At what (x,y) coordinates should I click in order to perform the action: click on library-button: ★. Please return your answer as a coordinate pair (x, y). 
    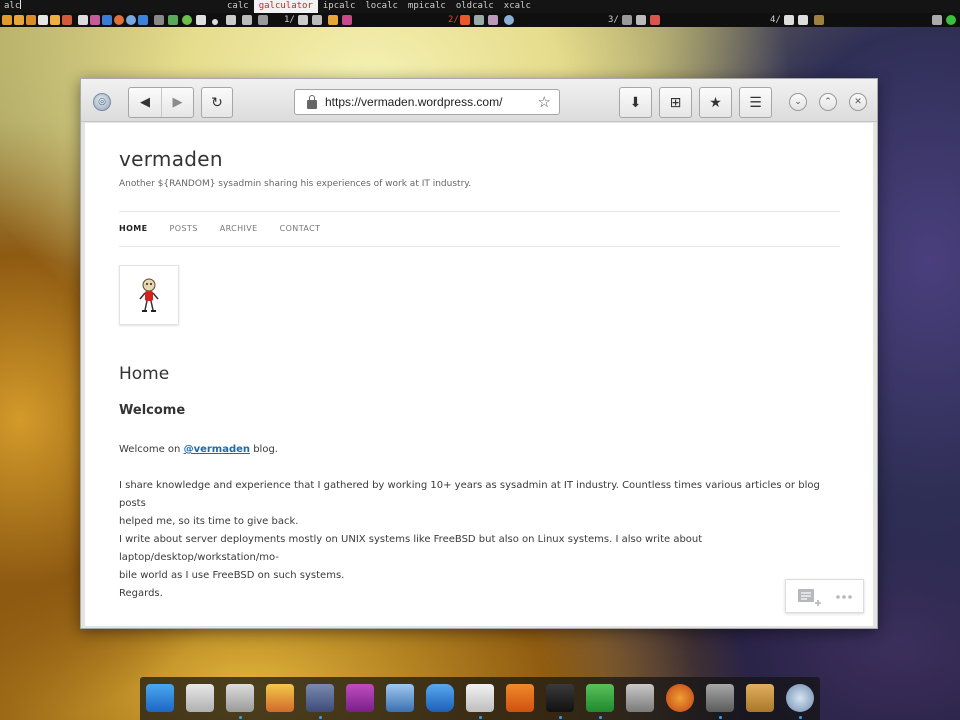
    Looking at the image, I should click on (715, 102).